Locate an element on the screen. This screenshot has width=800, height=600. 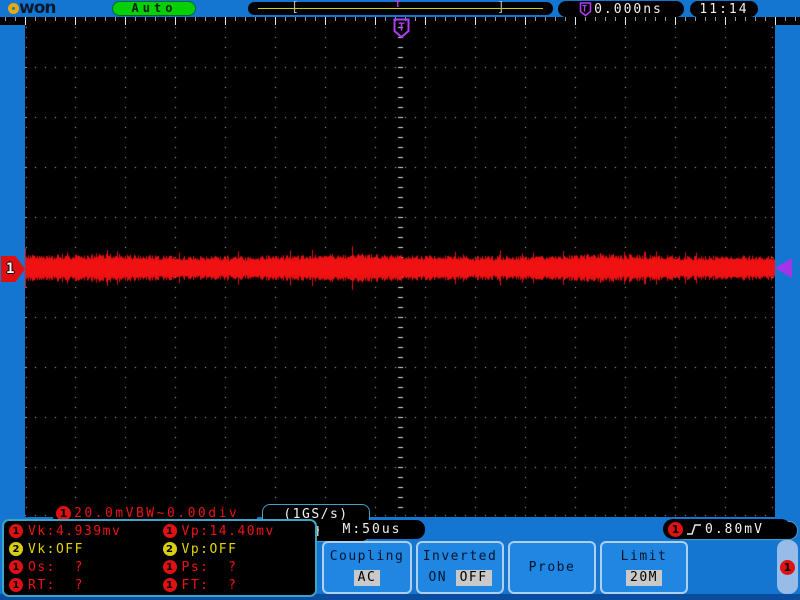
horizontal-position-bar: [ ] T is located at coordinates (400, 7).